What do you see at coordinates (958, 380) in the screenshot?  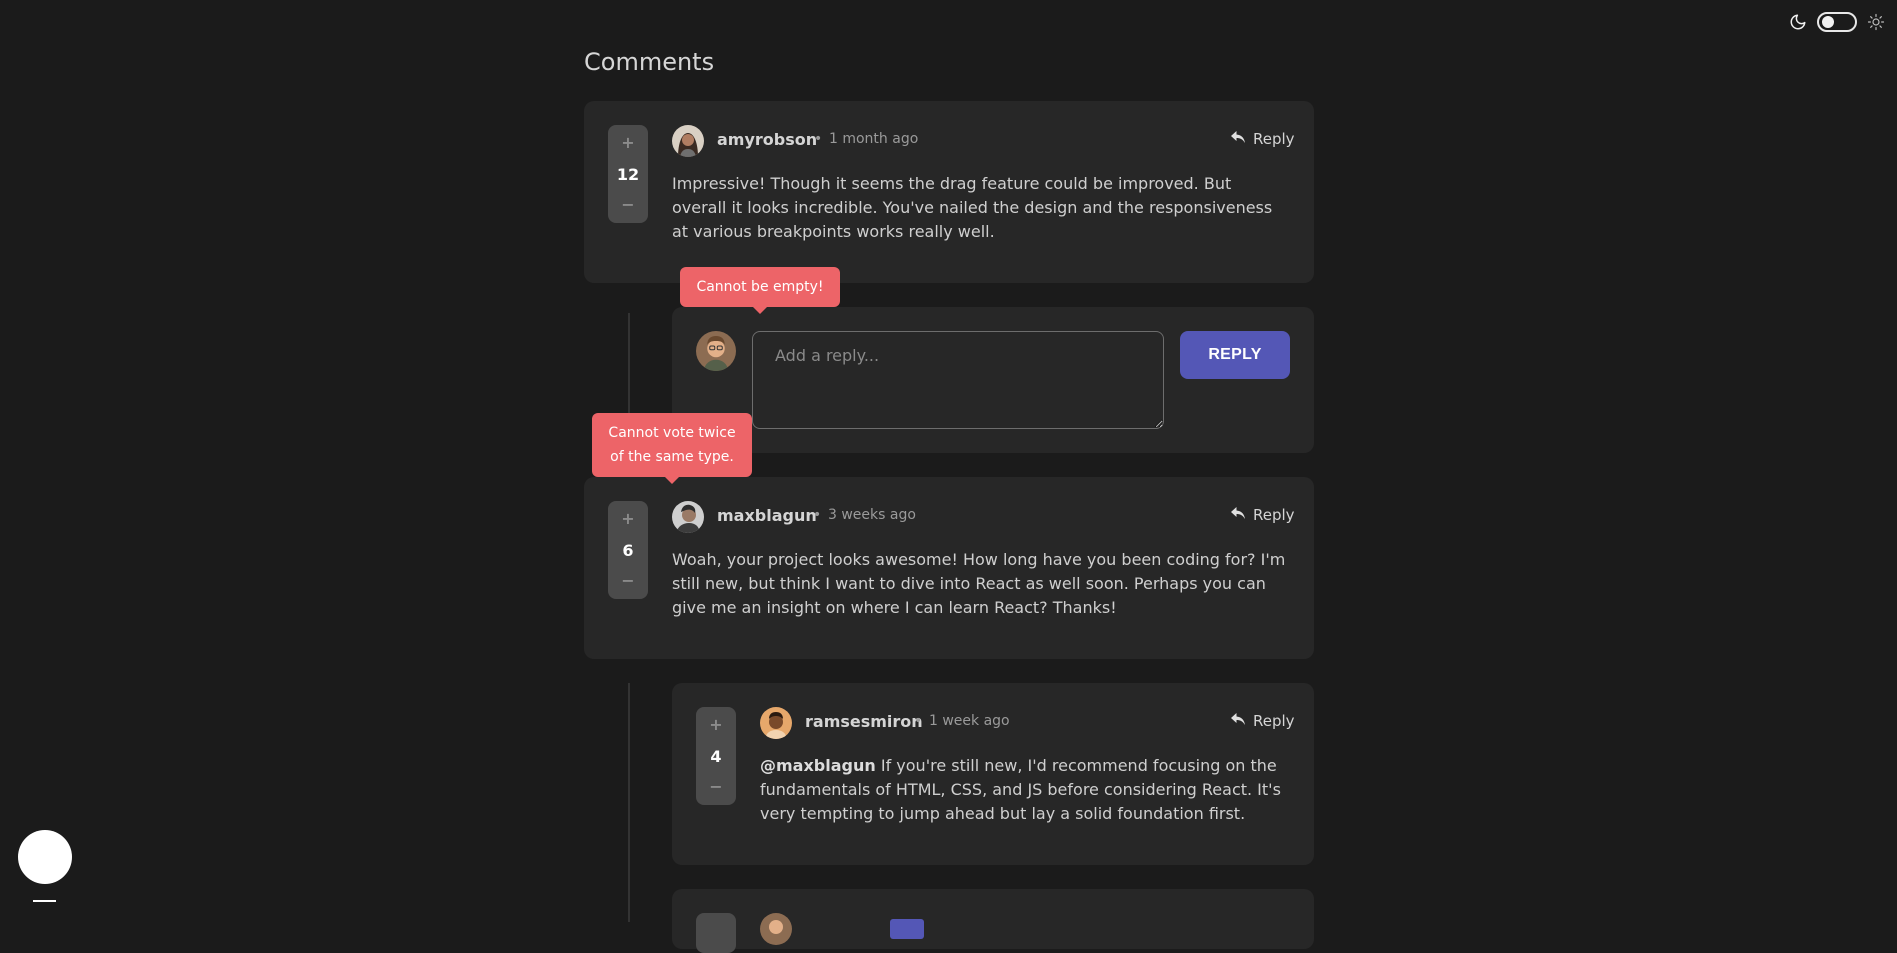 I see `reply-input` at bounding box center [958, 380].